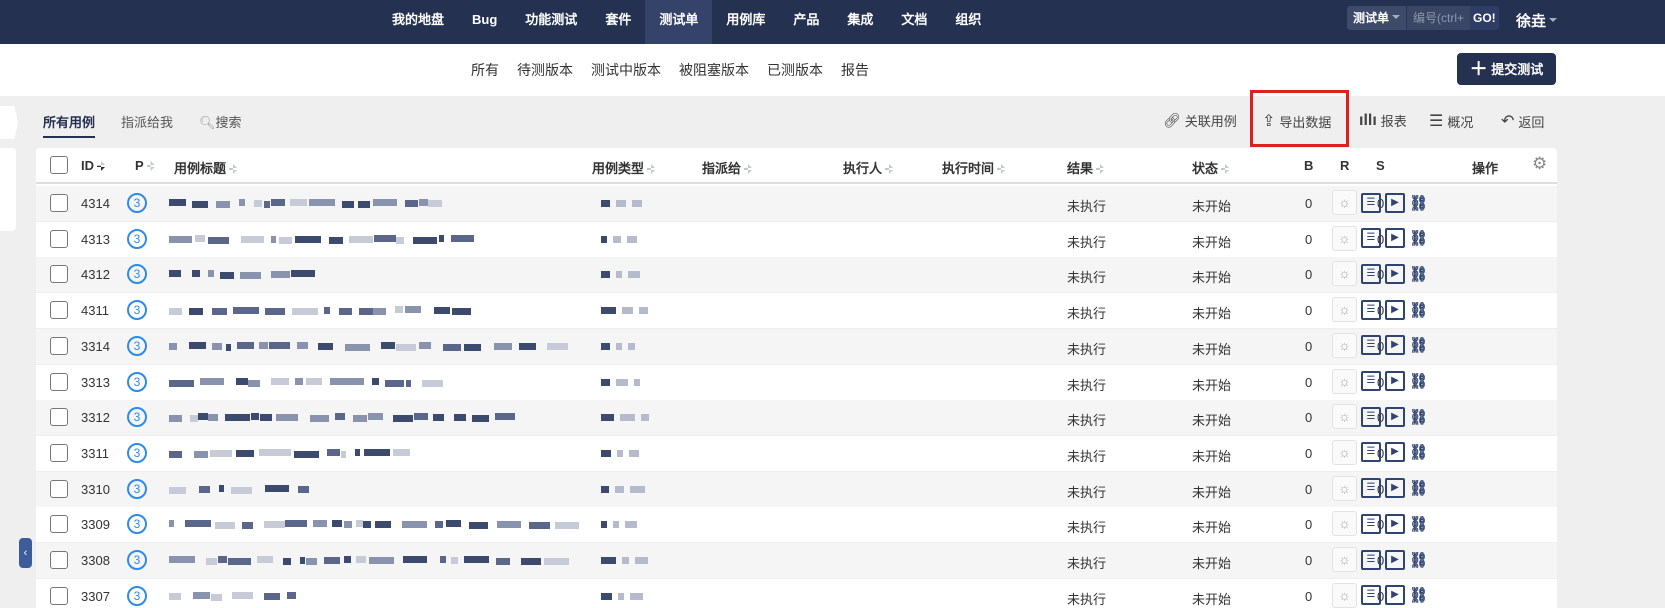 This screenshot has height=608, width=1665. Describe the element at coordinates (1522, 121) in the screenshot. I see `back-button: ↶ 返回` at that location.